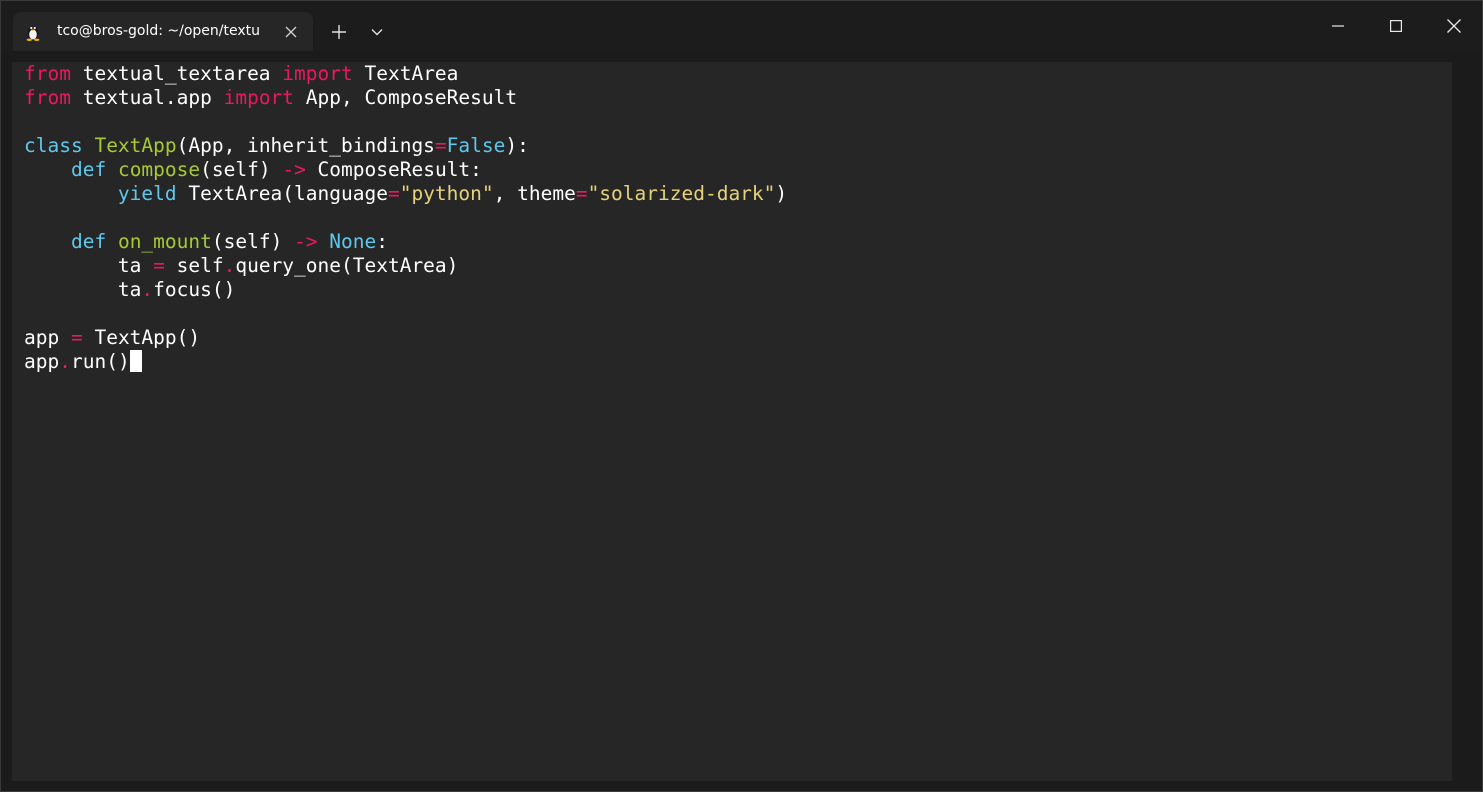 This screenshot has height=792, width=1483. I want to click on code-token: "python", so click(446, 193).